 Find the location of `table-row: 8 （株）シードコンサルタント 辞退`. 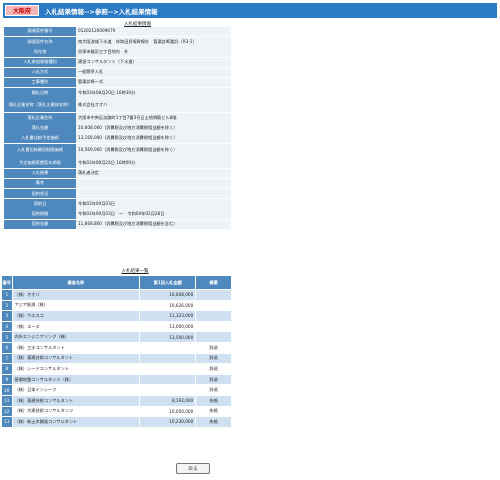

table-row: 8 （株）シードコンサルタント 辞退 is located at coordinates (117, 369).